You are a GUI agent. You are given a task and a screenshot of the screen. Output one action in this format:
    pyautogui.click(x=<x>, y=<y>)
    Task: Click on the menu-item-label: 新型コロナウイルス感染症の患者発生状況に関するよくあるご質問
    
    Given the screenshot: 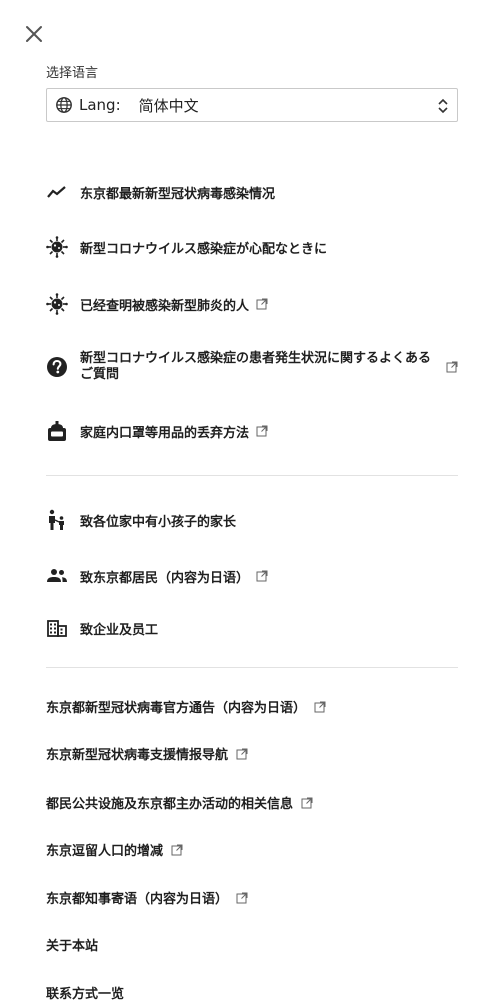 What is the action you would take?
    pyautogui.click(x=256, y=366)
    